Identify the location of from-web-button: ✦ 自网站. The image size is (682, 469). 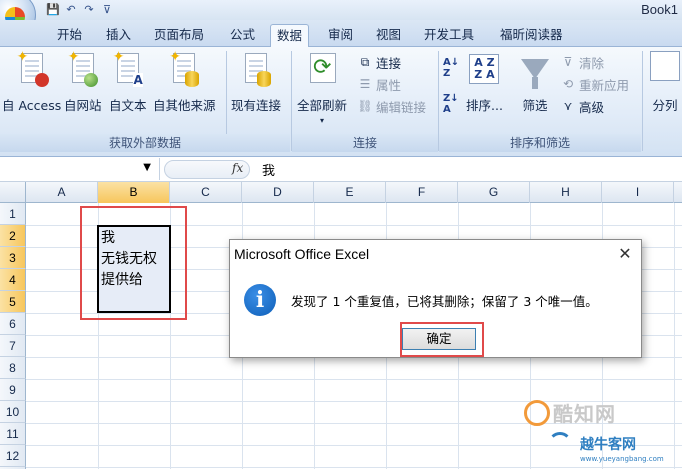
(83, 81).